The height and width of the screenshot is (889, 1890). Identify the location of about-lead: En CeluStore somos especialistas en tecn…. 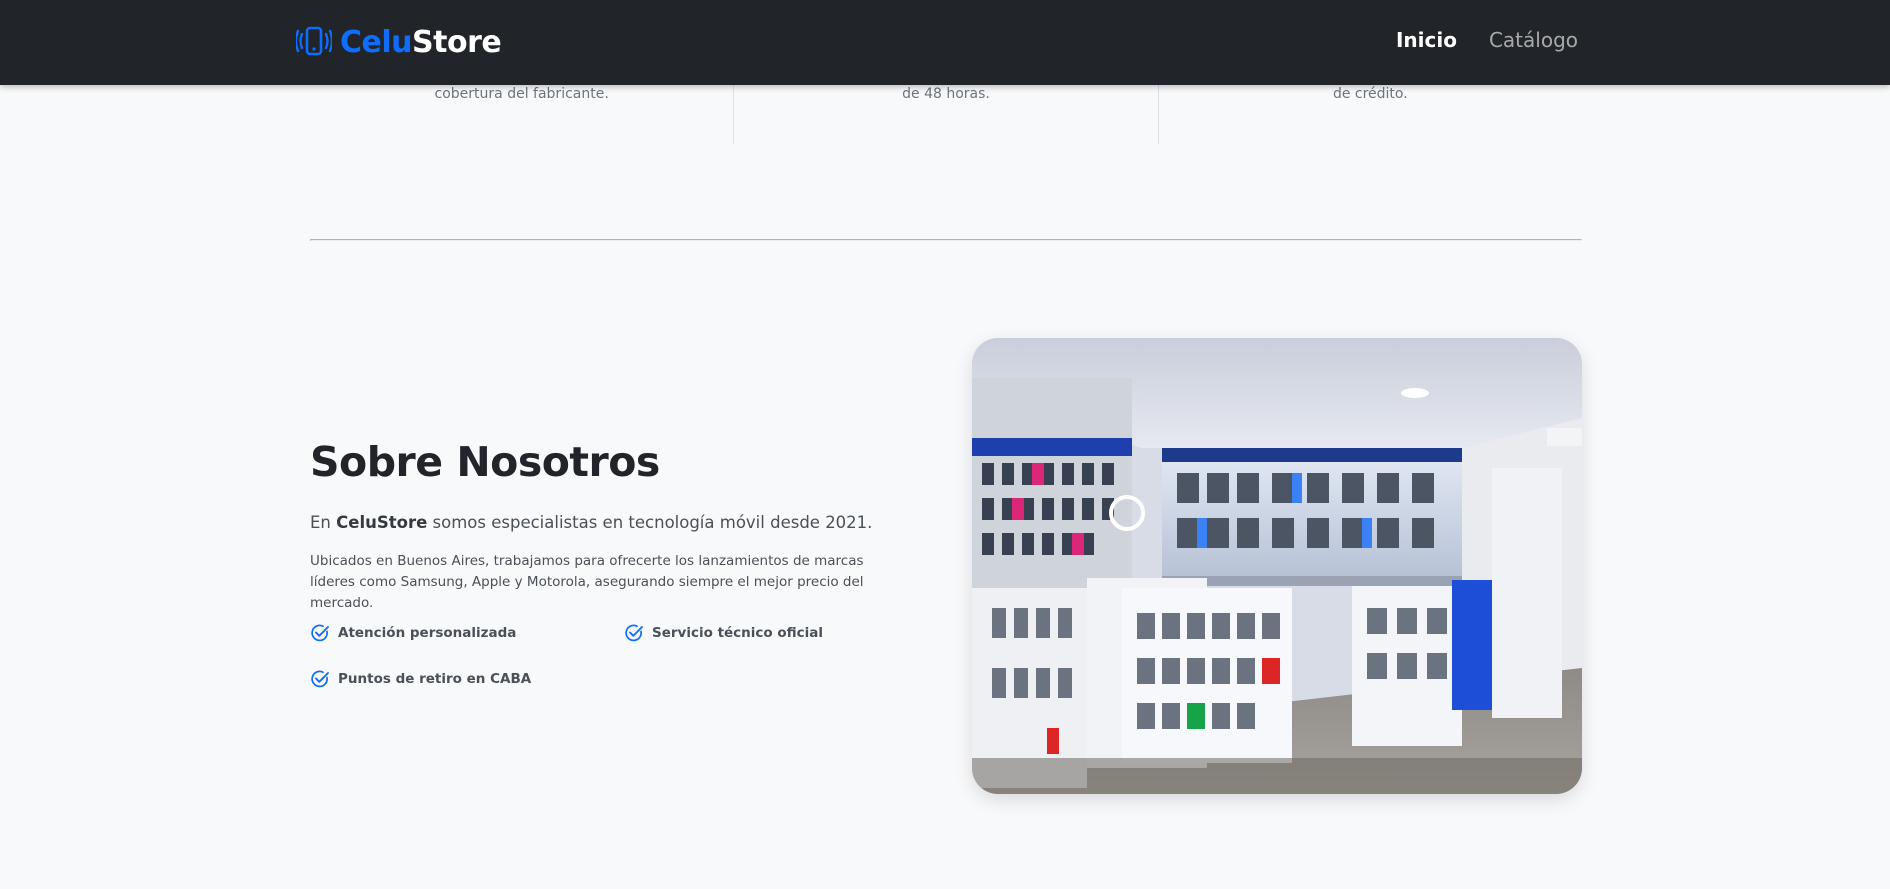
(591, 522).